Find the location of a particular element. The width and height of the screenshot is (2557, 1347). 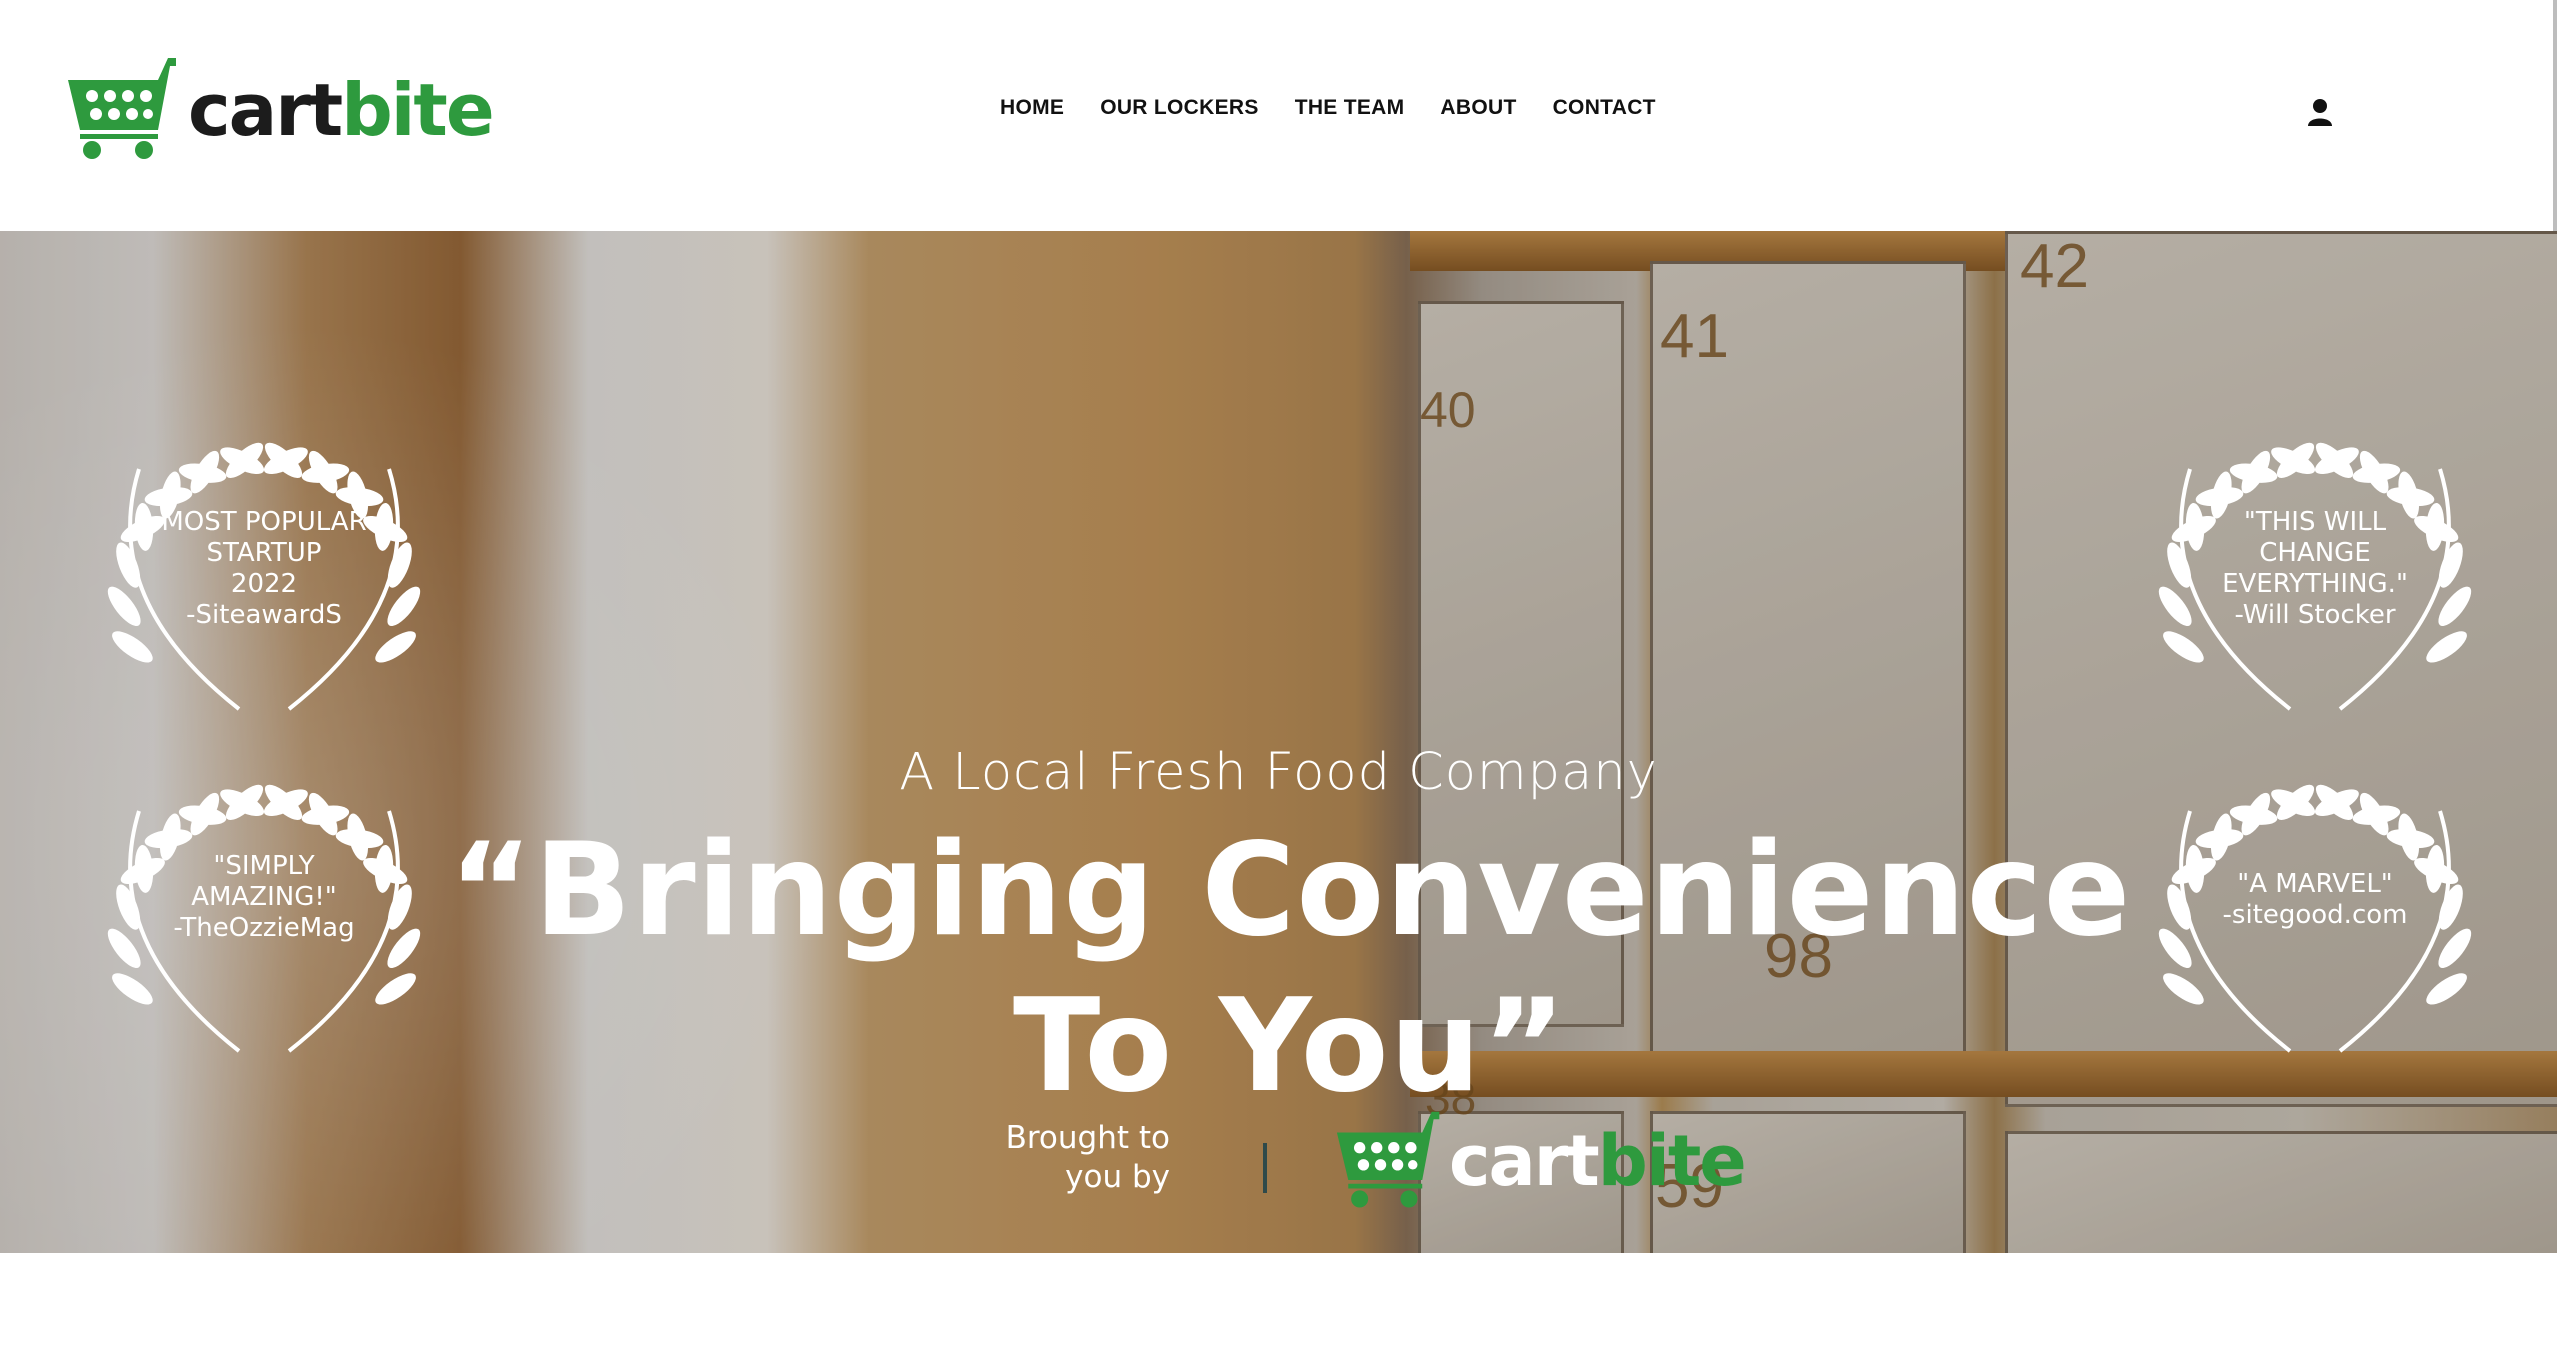

nav-contact: CONTACT is located at coordinates (1604, 108).